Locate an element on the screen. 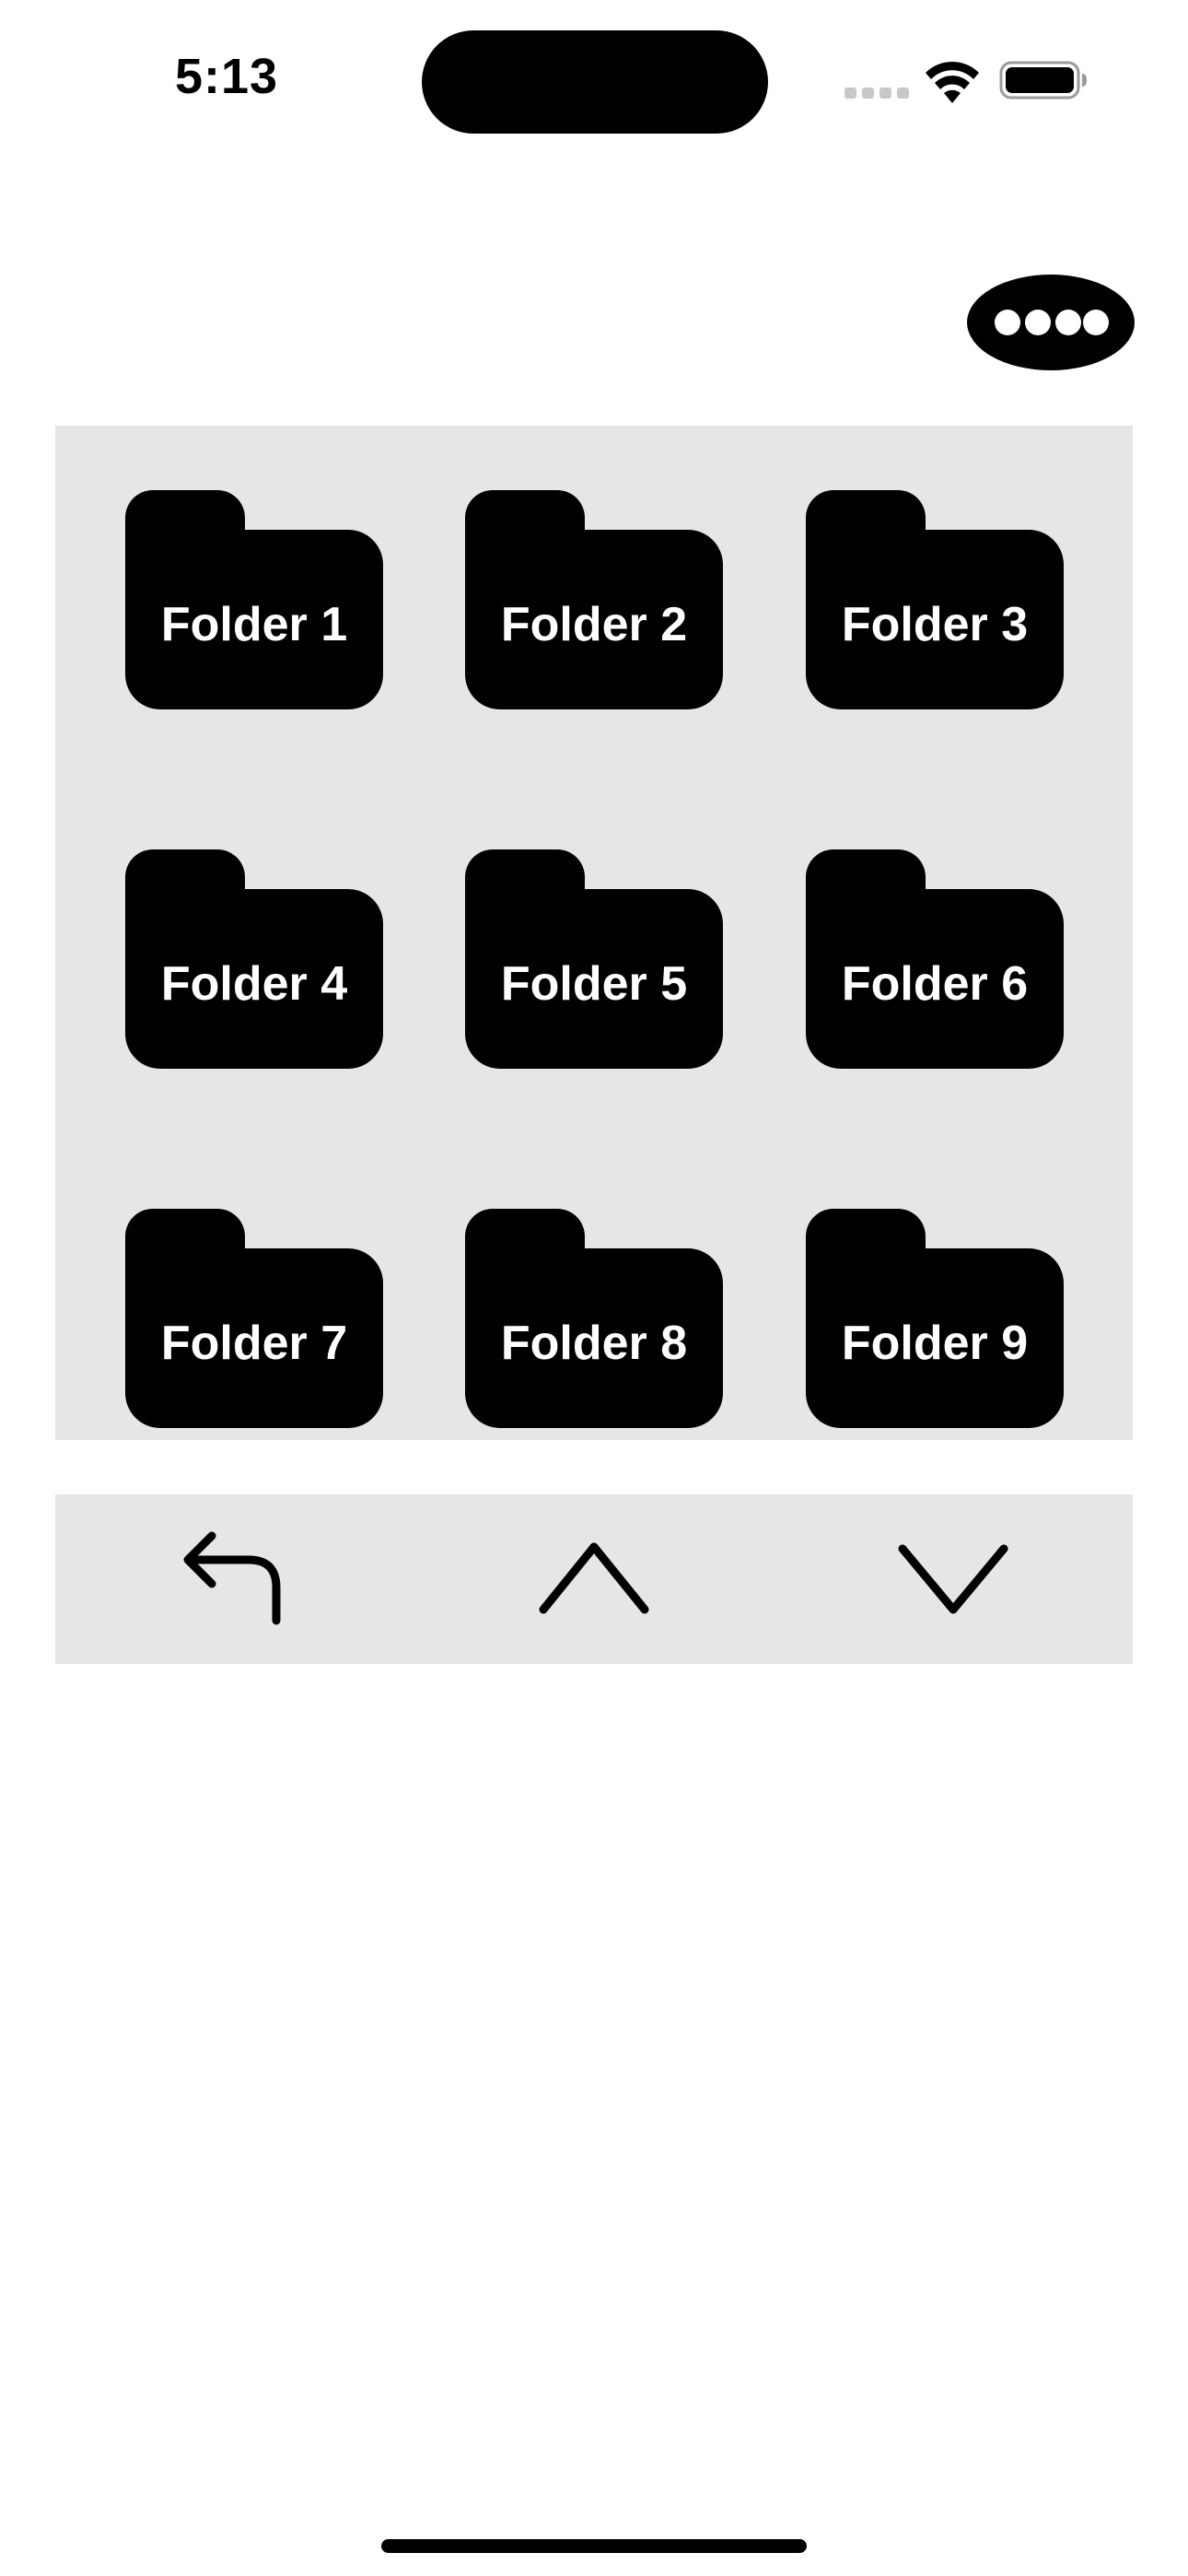 Image resolution: width=1188 pixels, height=2576 pixels. folder-item: Folder 8 is located at coordinates (594, 1318).